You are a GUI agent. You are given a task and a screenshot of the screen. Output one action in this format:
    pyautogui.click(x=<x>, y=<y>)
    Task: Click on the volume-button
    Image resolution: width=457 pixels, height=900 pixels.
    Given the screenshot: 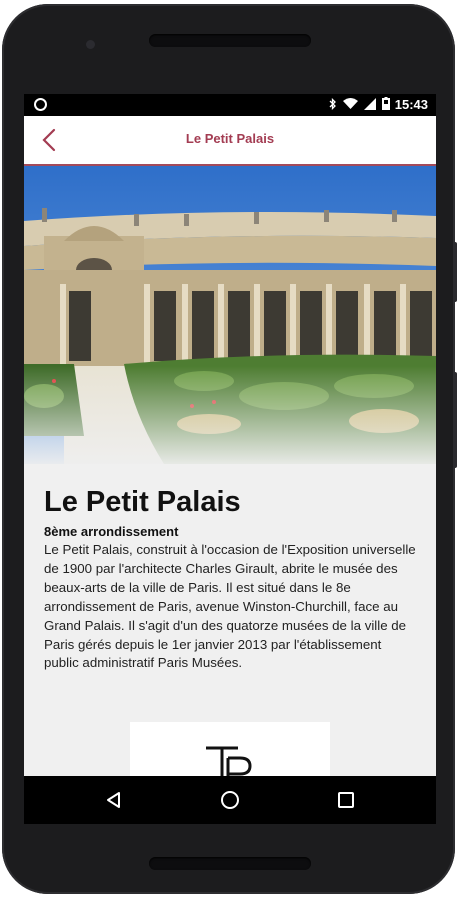 What is the action you would take?
    pyautogui.click(x=455, y=420)
    